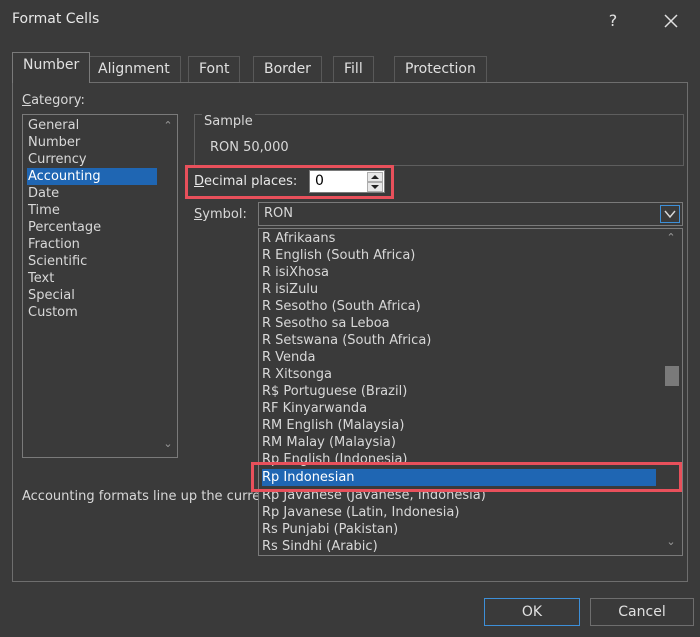 This screenshot has height=637, width=700. I want to click on symbol-option: R Afrikaans, so click(459, 238).